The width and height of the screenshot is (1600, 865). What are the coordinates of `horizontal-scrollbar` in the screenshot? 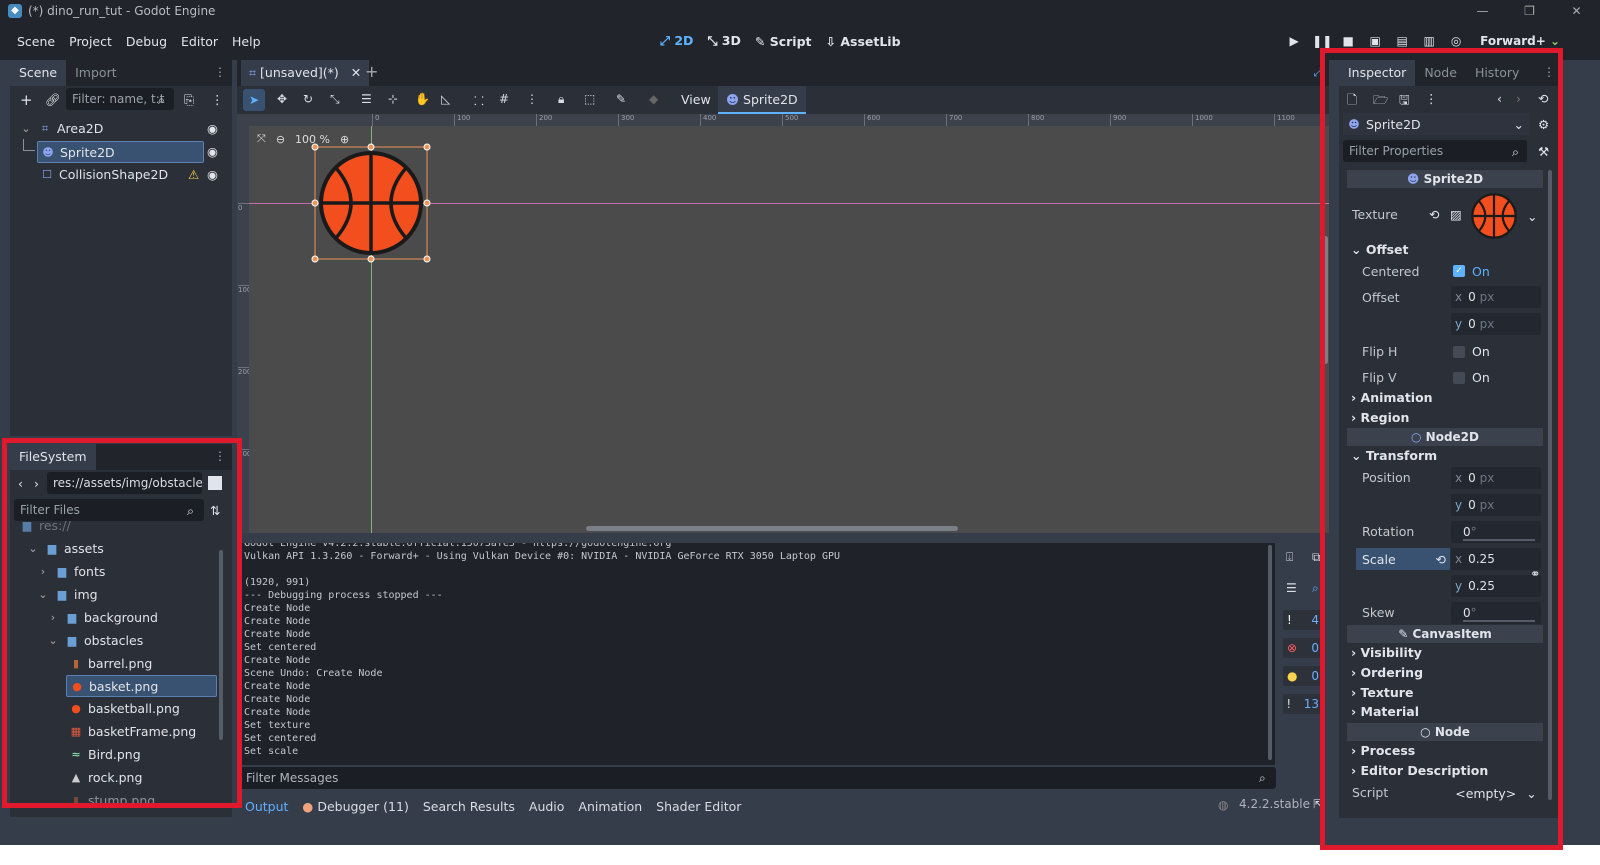 It's located at (772, 528).